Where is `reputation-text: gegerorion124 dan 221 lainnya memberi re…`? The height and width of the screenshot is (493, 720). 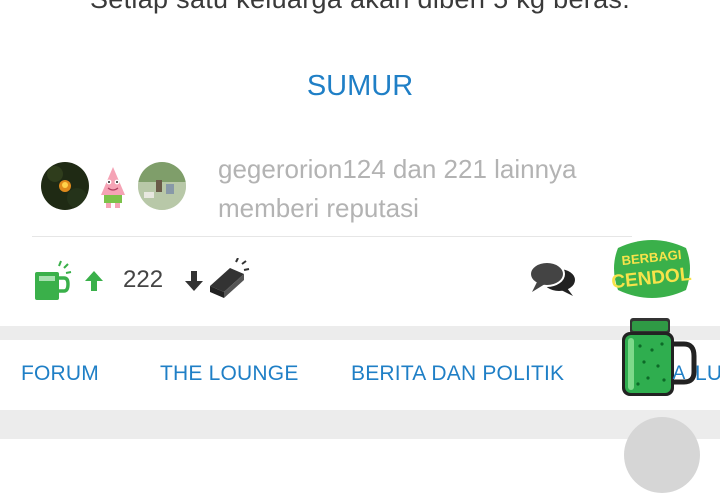
reputation-text: gegerorion124 dan 221 lainnya memberi re… is located at coordinates (397, 189).